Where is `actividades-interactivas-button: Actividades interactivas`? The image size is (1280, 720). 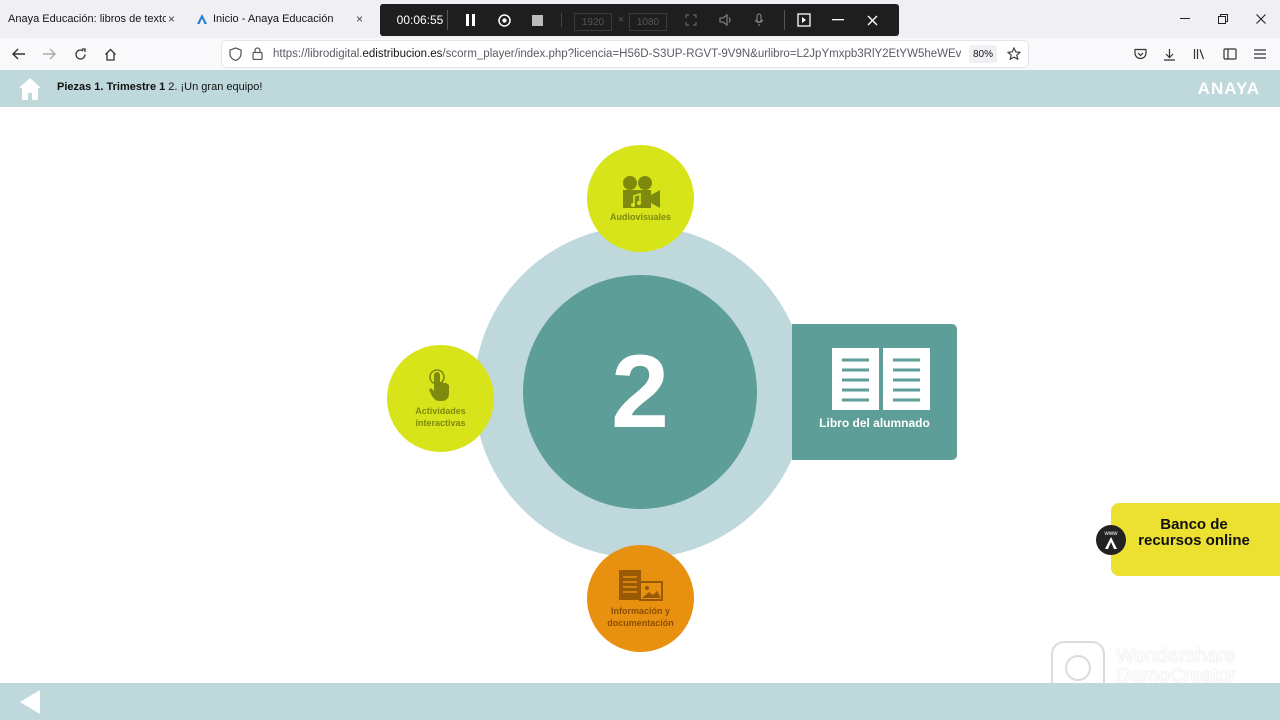 actividades-interactivas-button: Actividades interactivas is located at coordinates (440, 398).